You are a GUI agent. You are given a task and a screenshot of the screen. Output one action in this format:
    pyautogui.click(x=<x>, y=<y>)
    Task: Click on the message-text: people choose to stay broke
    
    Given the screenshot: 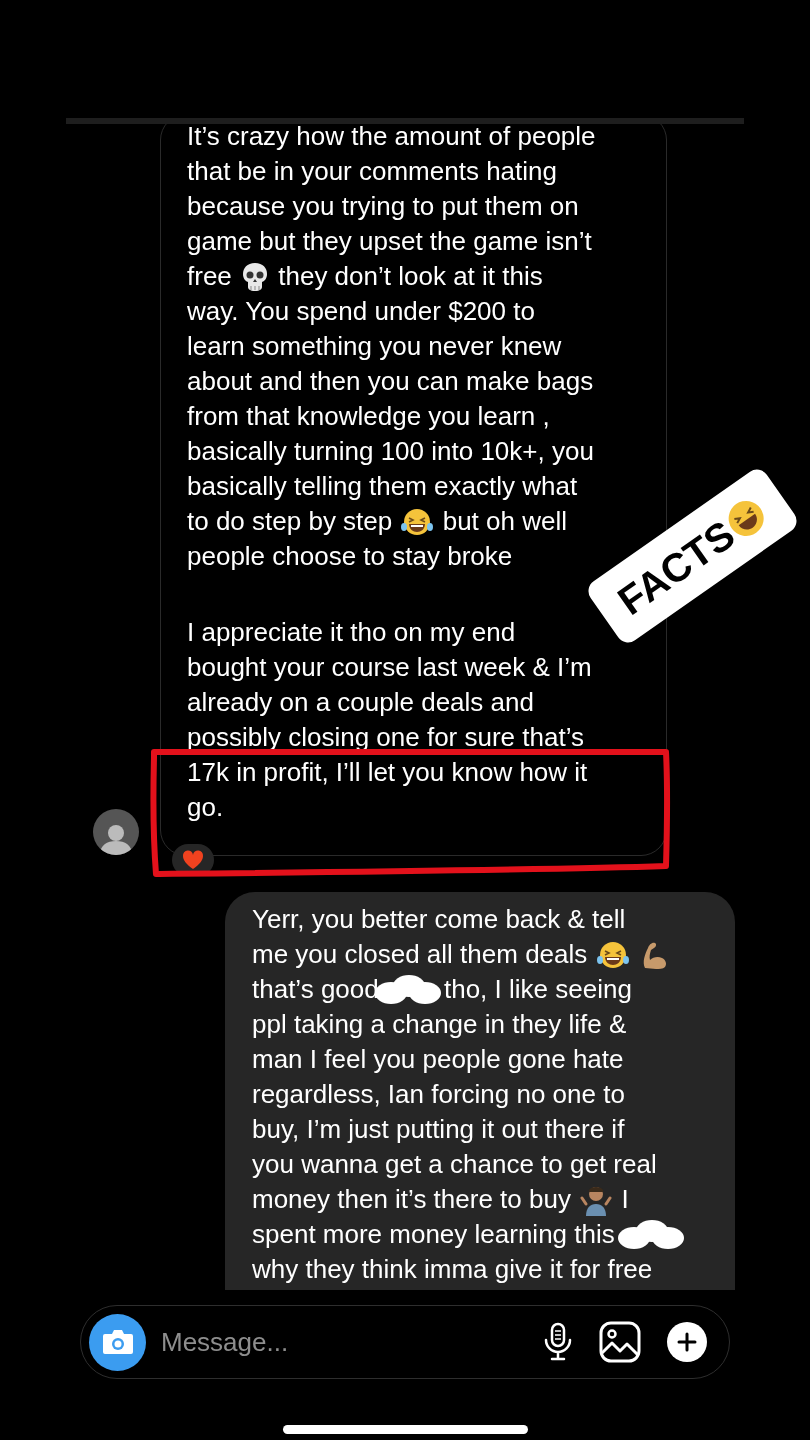 What is the action you would take?
    pyautogui.click(x=350, y=556)
    